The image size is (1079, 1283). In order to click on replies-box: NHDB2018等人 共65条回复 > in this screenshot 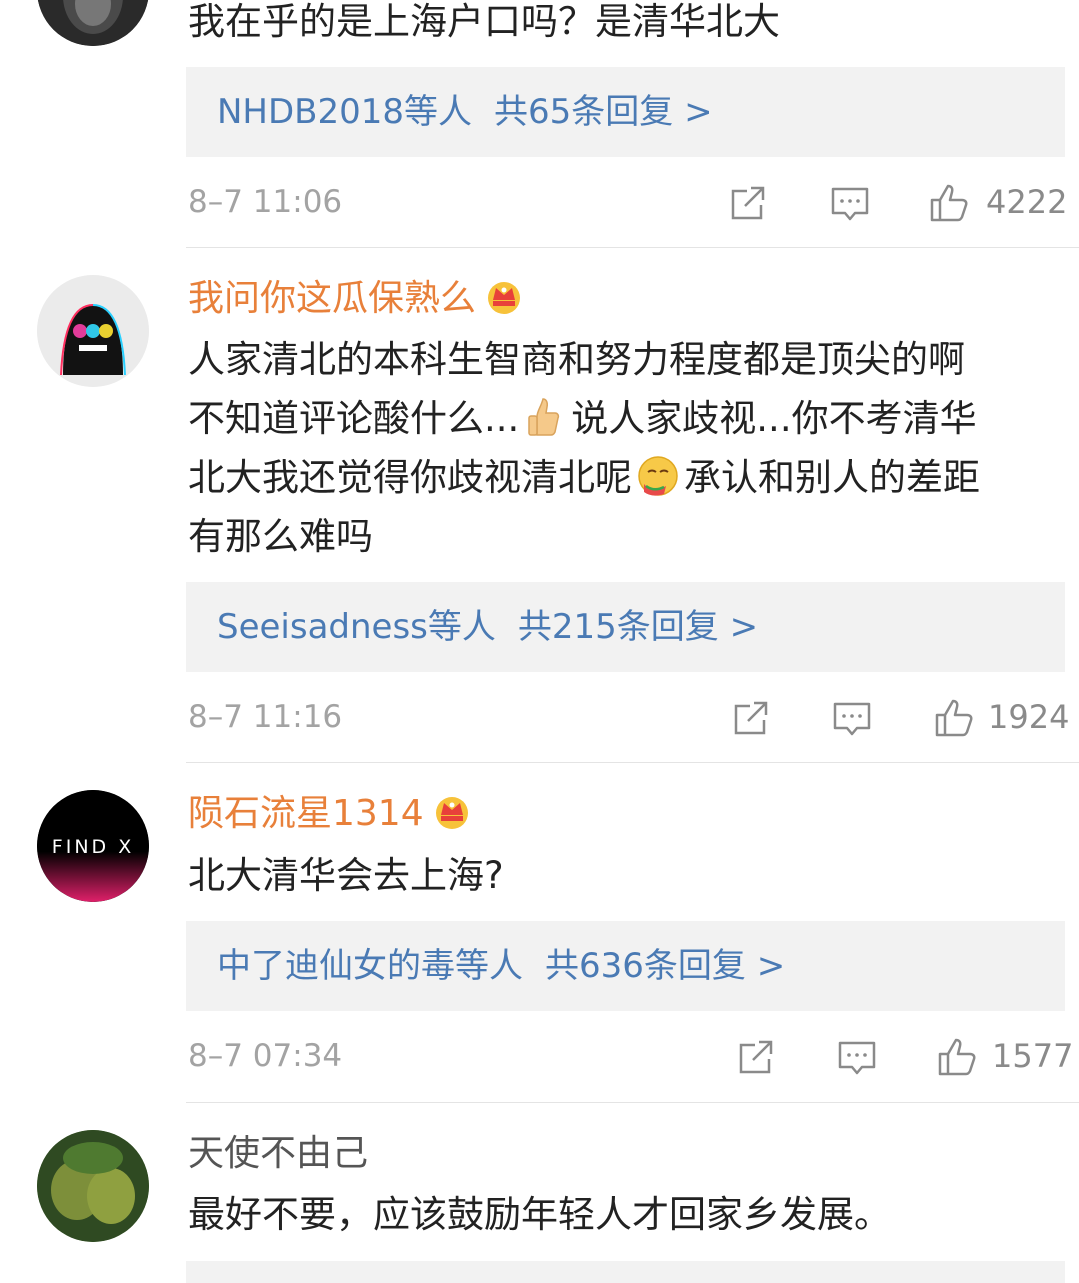, I will do `click(625, 112)`.